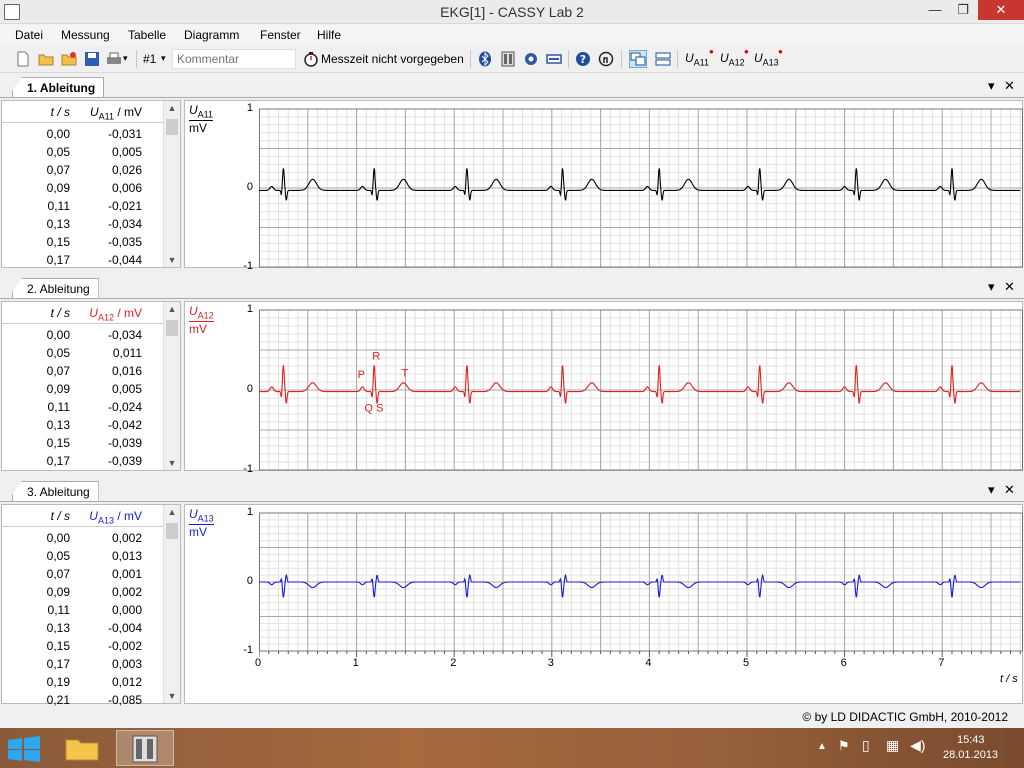 Image resolution: width=1024 pixels, height=768 pixels. What do you see at coordinates (641, 583) in the screenshot?
I see `ecg-chart` at bounding box center [641, 583].